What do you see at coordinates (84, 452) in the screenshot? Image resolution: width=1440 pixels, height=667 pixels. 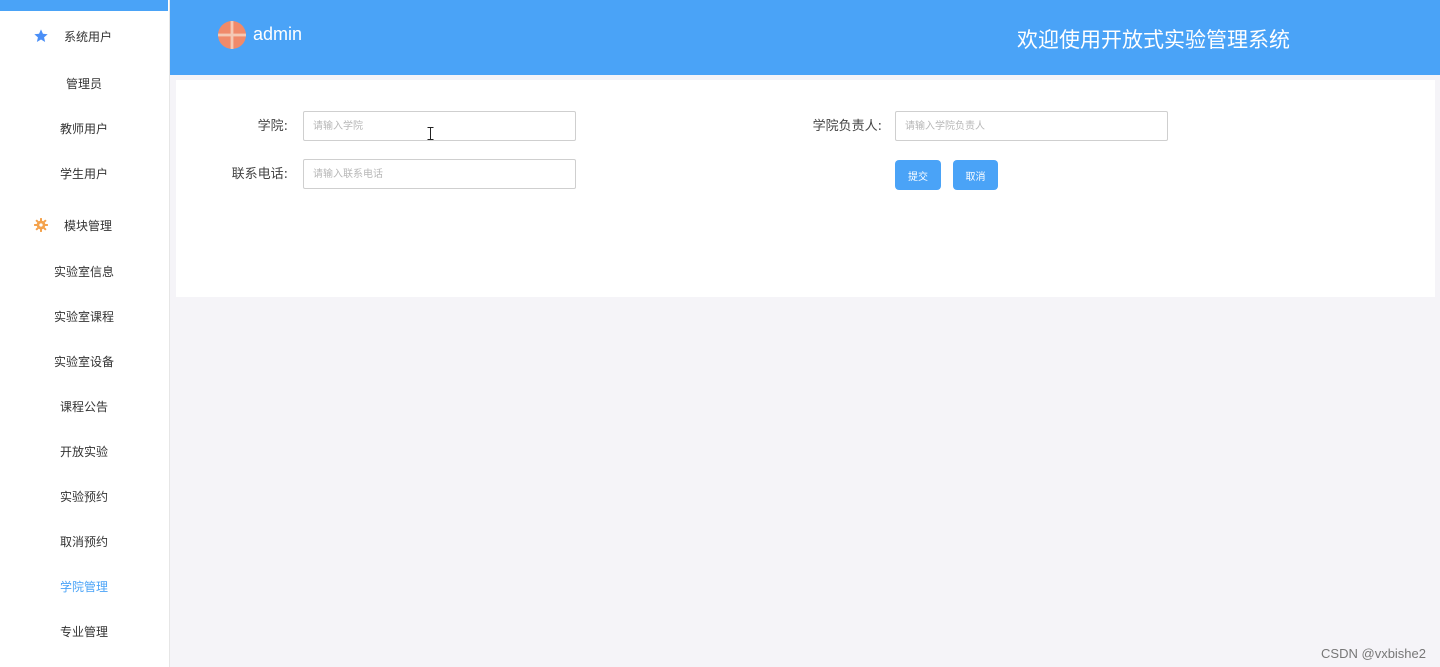 I see `sidebar-item-open-experiments: 开放实验` at bounding box center [84, 452].